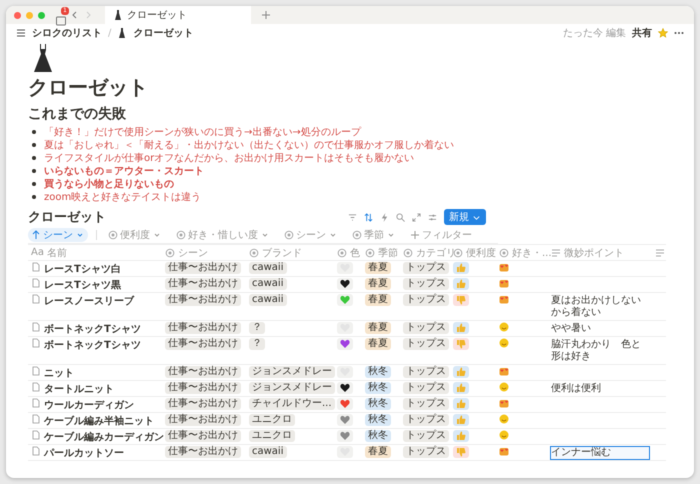 This screenshot has width=700, height=484. What do you see at coordinates (89, 405) in the screenshot?
I see `row-title: ウールカーディガン` at bounding box center [89, 405].